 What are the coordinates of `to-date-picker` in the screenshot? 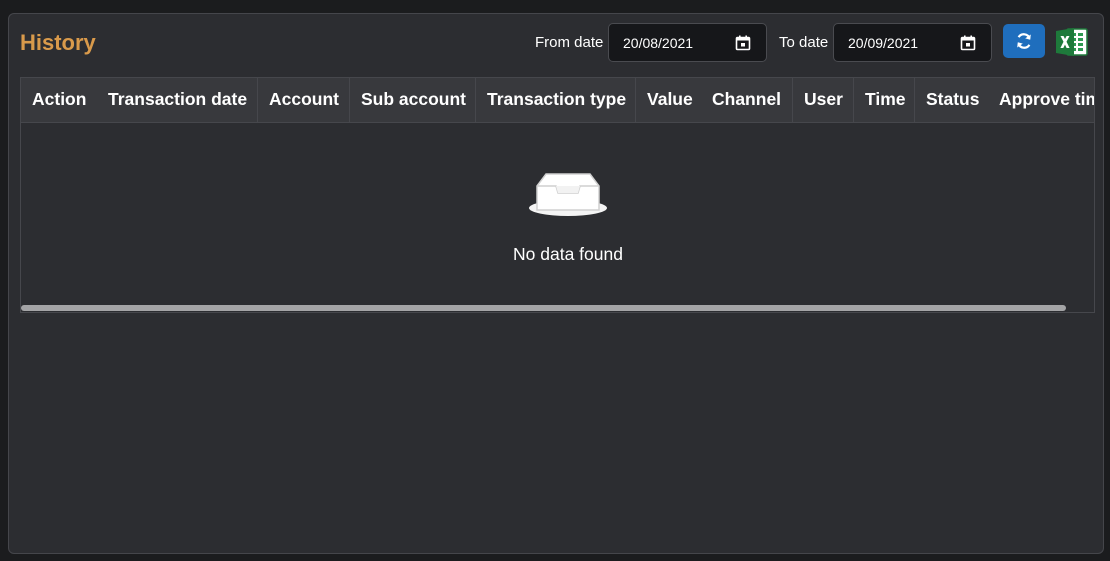 It's located at (912, 42).